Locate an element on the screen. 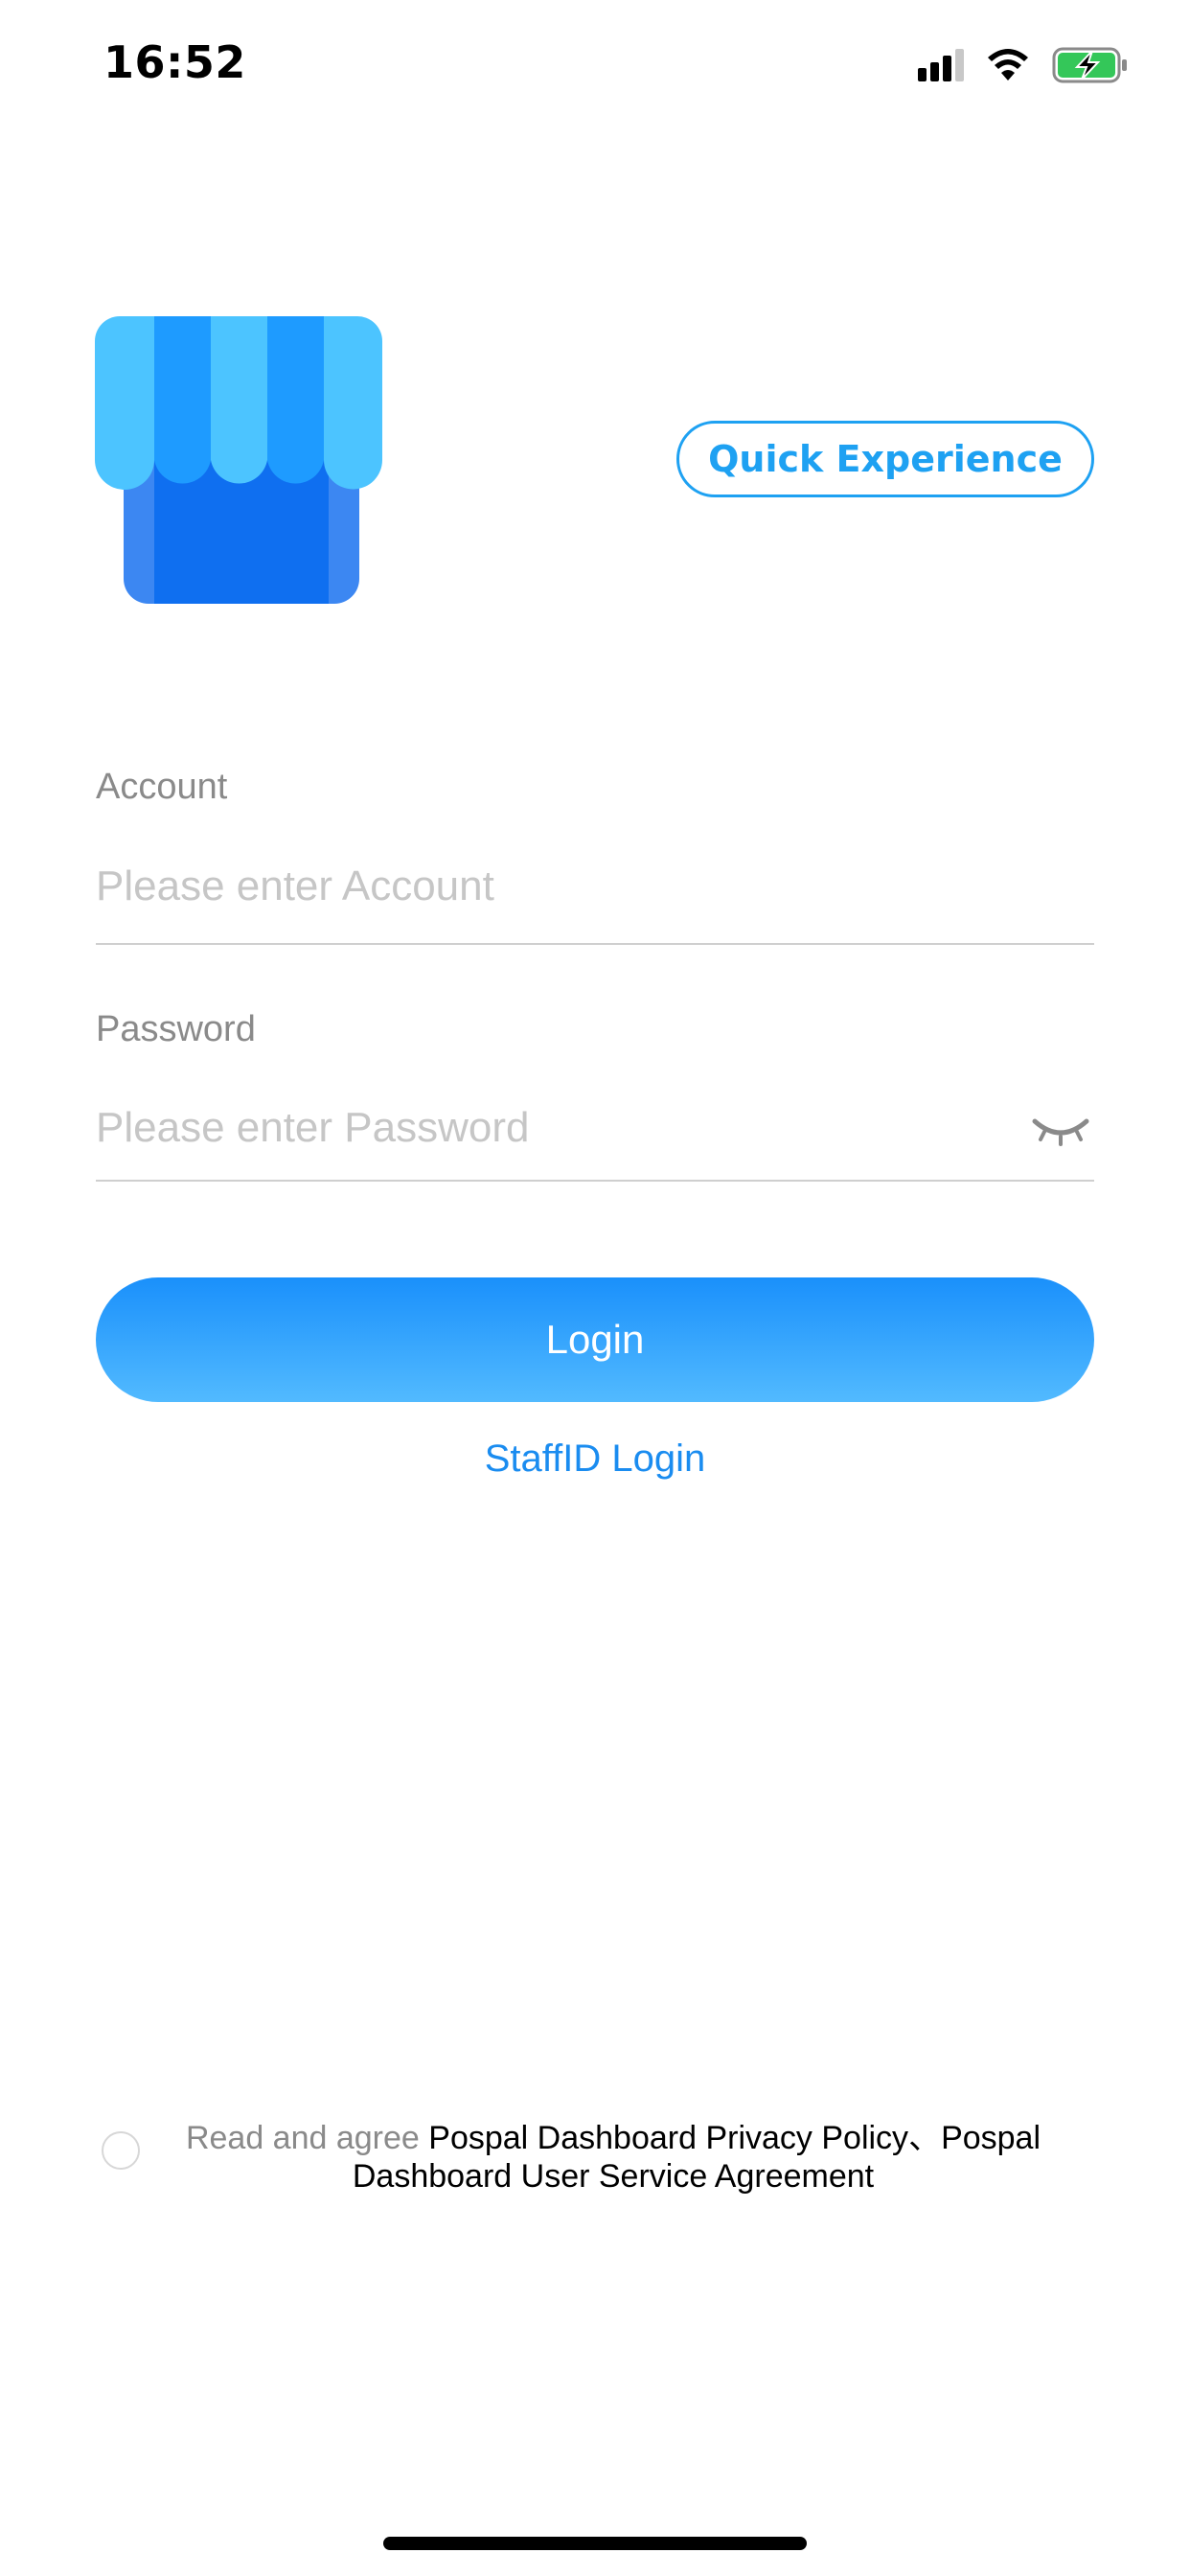 Image resolution: width=1190 pixels, height=2576 pixels. store-awning-logo is located at coordinates (238, 460).